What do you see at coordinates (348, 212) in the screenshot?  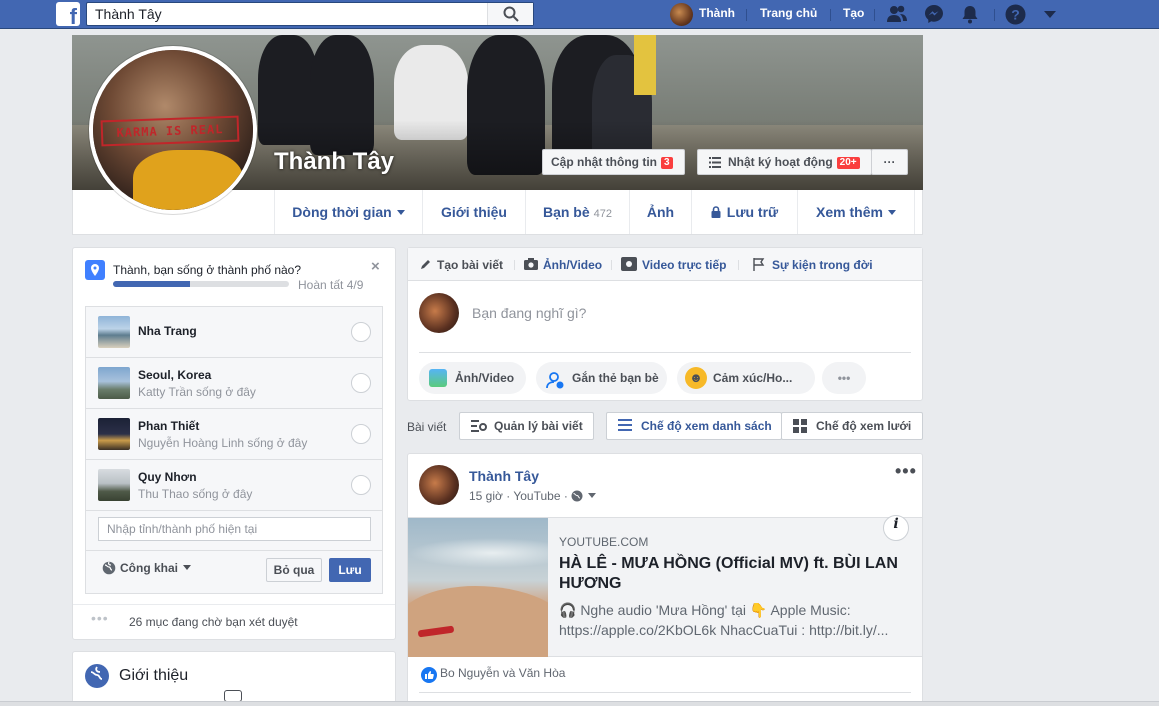 I see `tab-timeline: Dòng thời gian` at bounding box center [348, 212].